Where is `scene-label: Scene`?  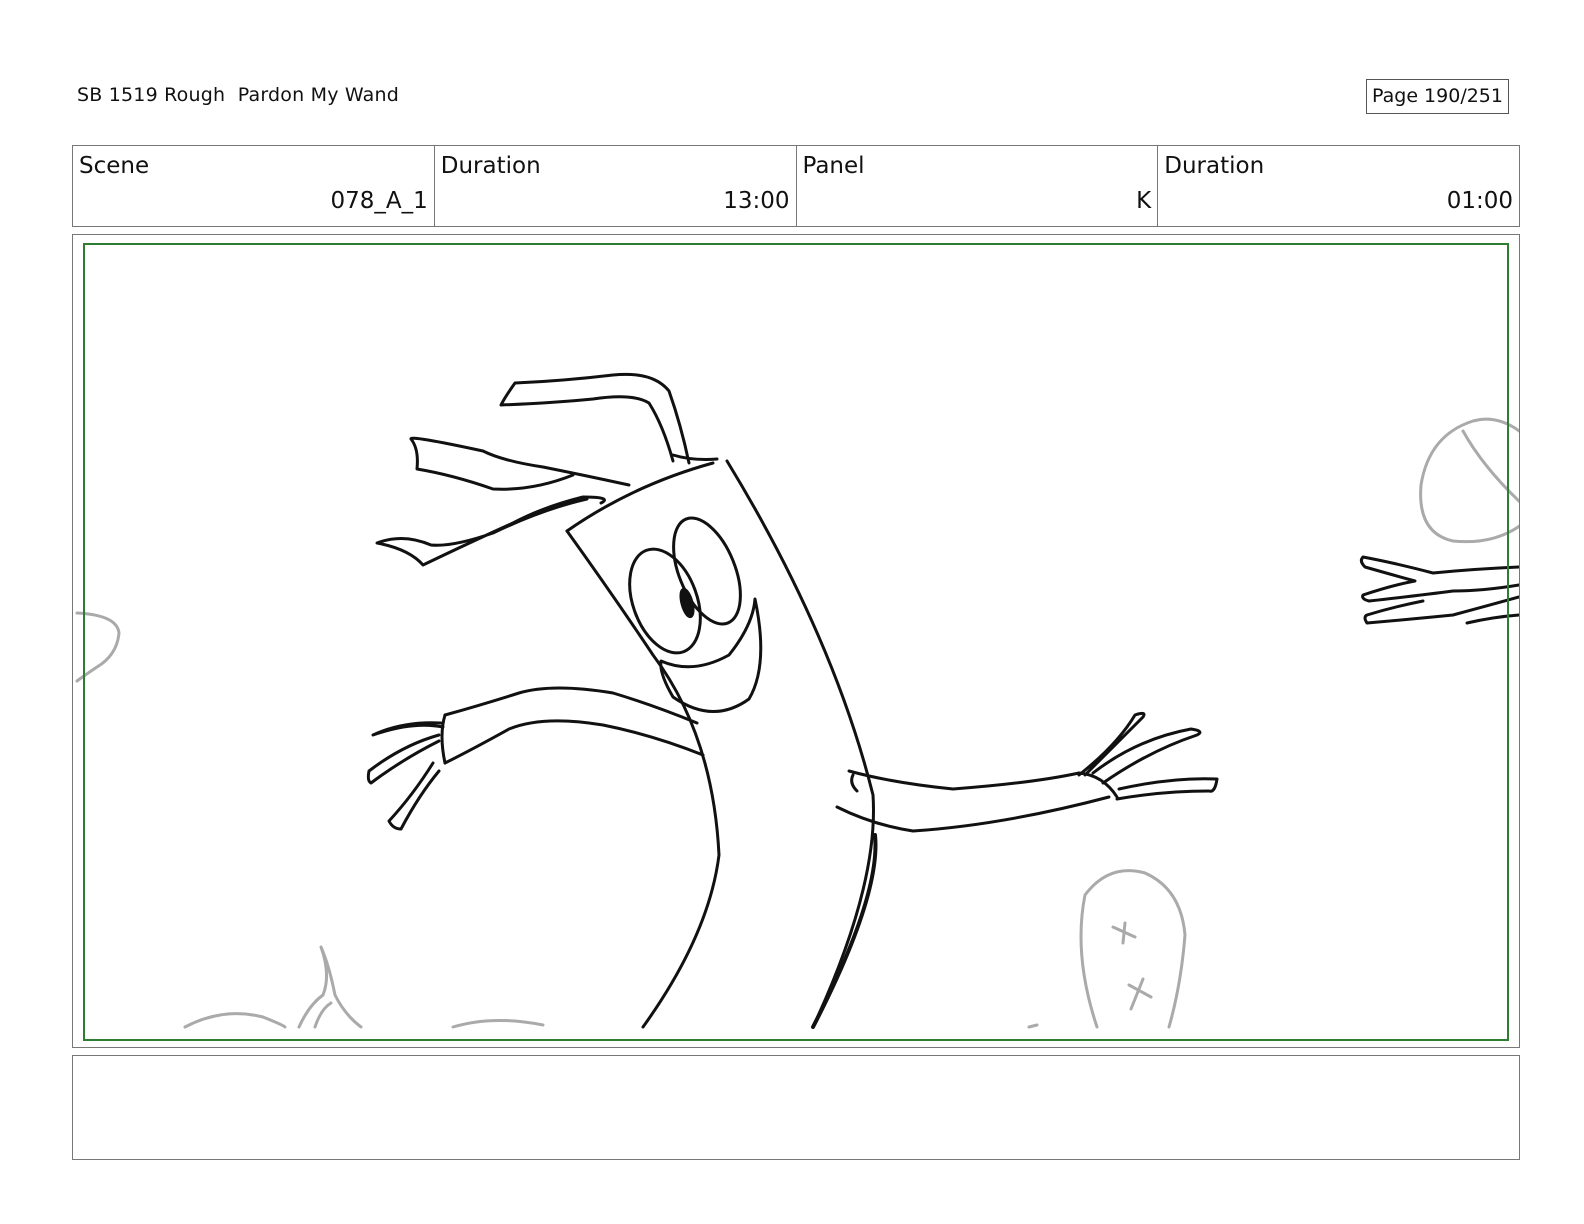 scene-label: Scene is located at coordinates (114, 166).